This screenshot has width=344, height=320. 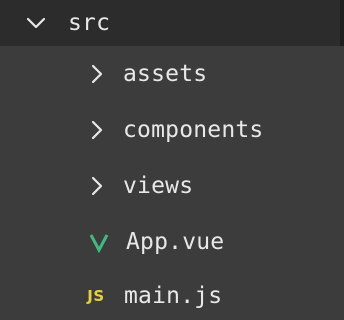 I want to click on folder-components-label: components, so click(x=193, y=130).